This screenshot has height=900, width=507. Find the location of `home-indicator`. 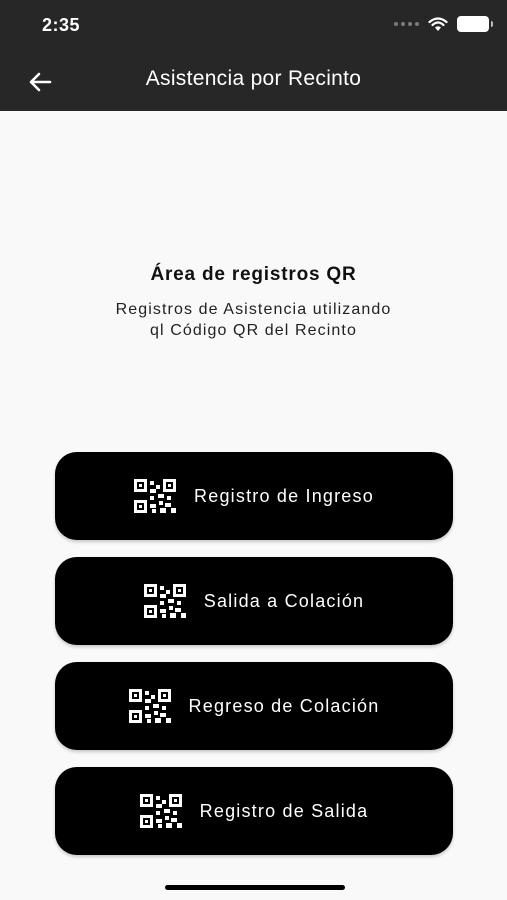

home-indicator is located at coordinates (255, 887).